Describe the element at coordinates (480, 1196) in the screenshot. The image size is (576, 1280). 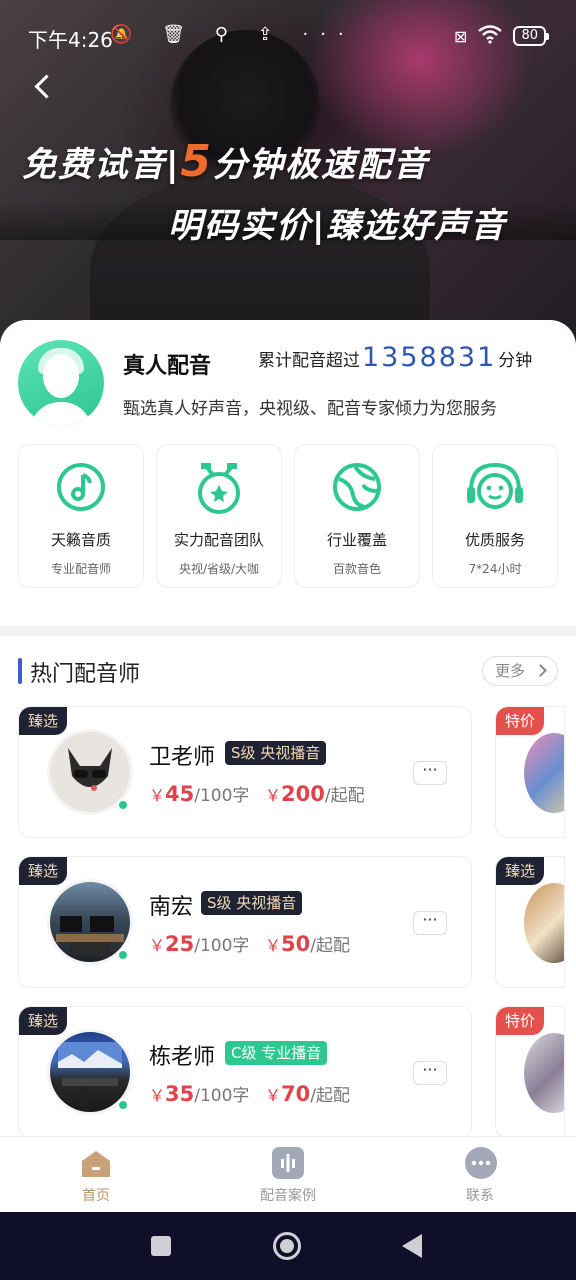
I see `tab-label: 联系` at that location.